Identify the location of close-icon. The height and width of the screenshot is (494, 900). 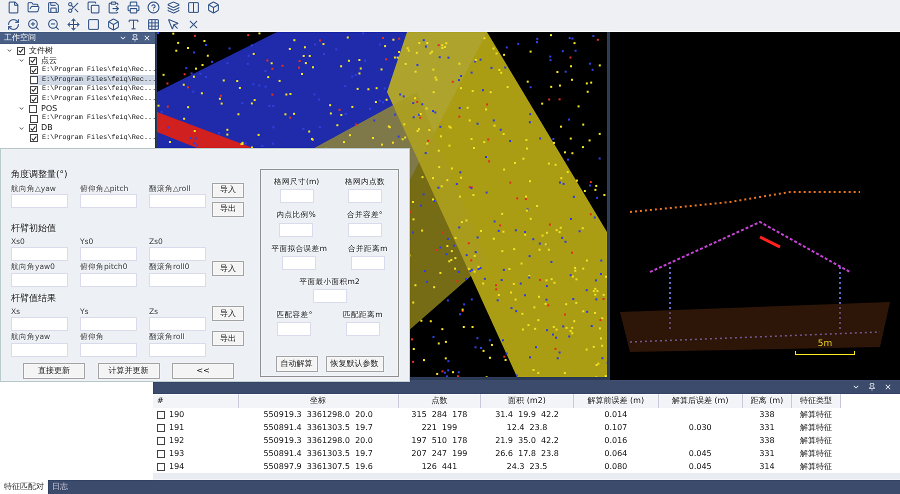
(888, 387).